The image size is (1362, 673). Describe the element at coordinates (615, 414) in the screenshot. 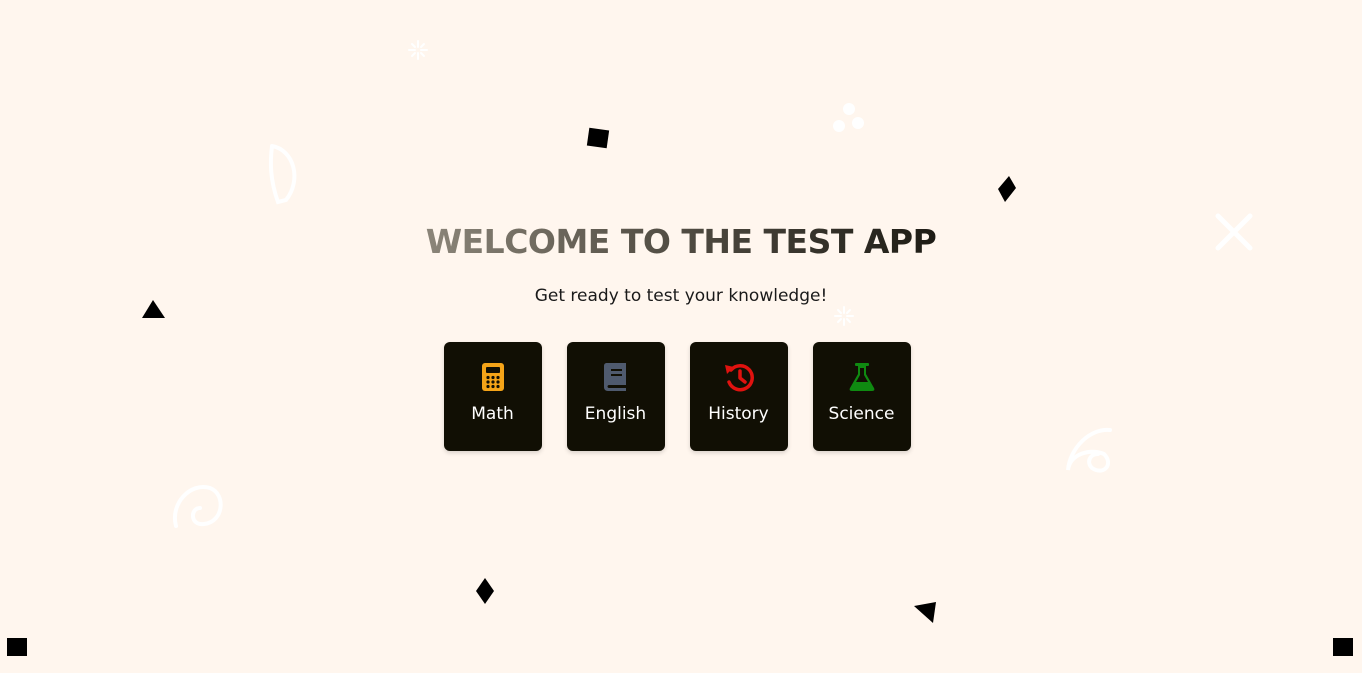

I see `english-label: English` at that location.